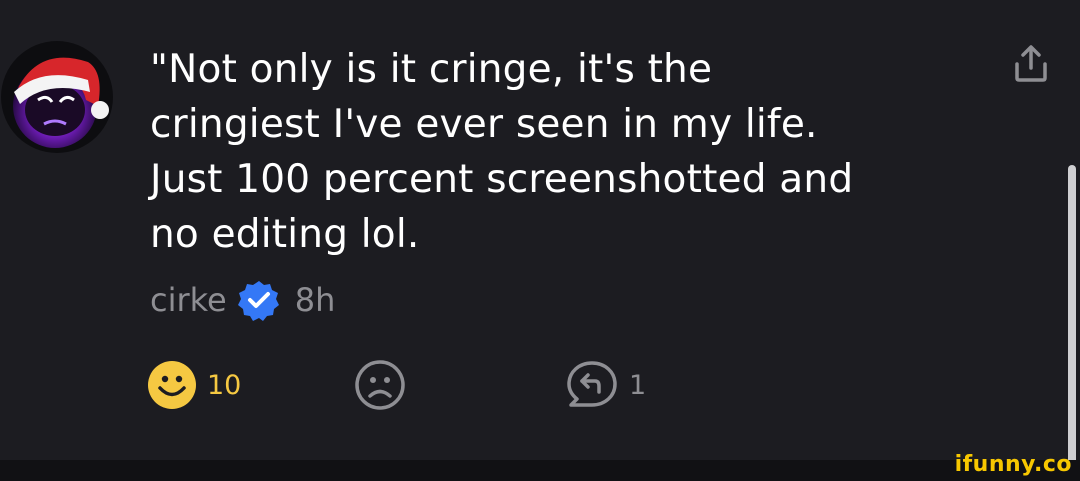 The image size is (1080, 481). Describe the element at coordinates (1013, 464) in the screenshot. I see `watermark: ifunny.co` at that location.